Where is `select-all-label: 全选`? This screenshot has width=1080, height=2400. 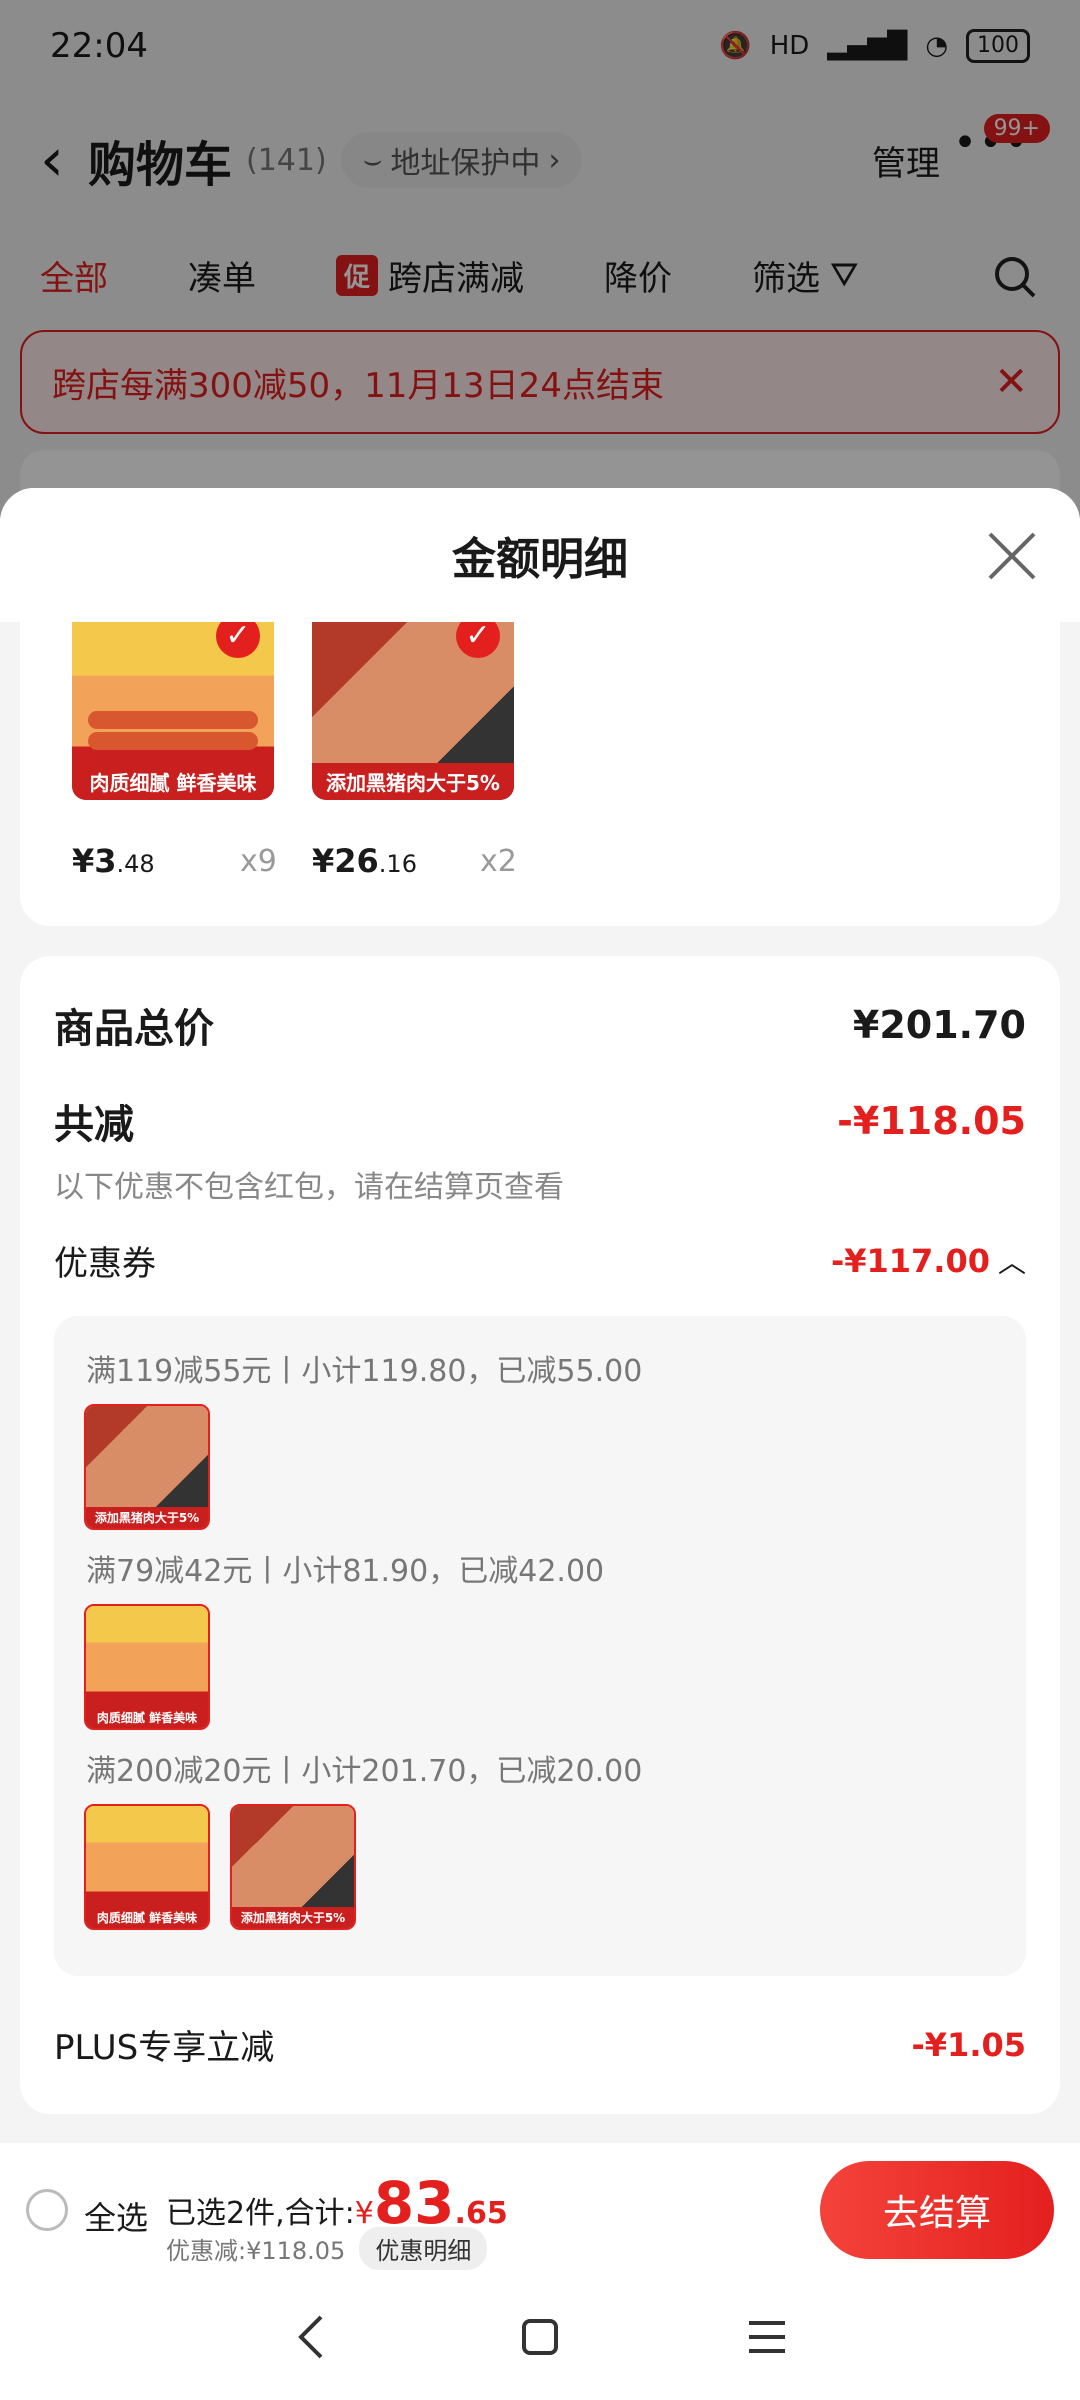 select-all-label: 全选 is located at coordinates (116, 2216).